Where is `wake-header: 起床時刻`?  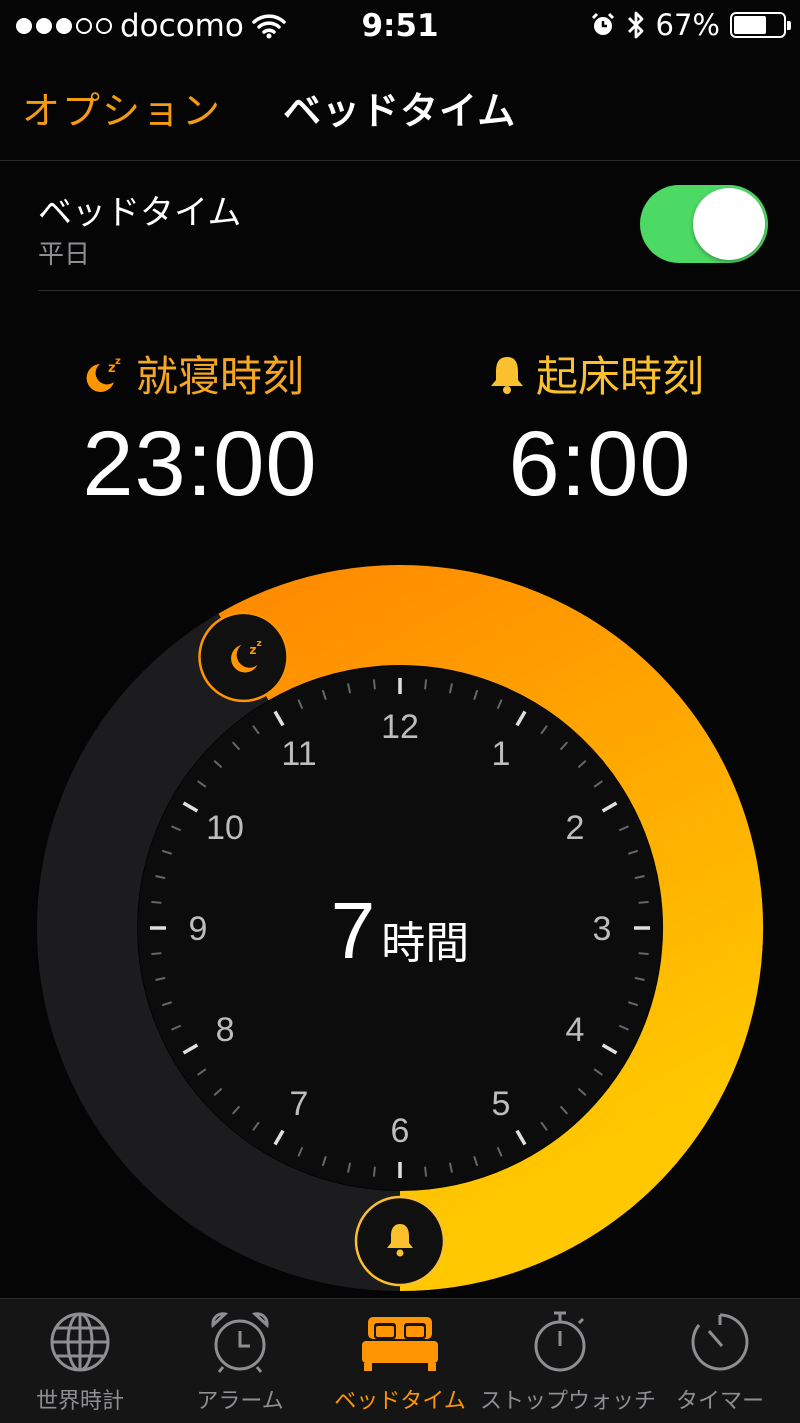
wake-header: 起床時刻 is located at coordinates (595, 373).